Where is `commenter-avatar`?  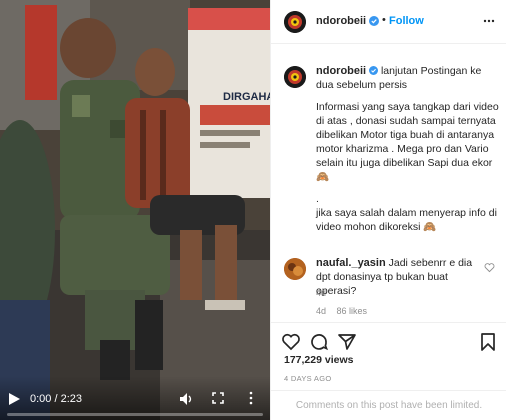 commenter-avatar is located at coordinates (295, 269).